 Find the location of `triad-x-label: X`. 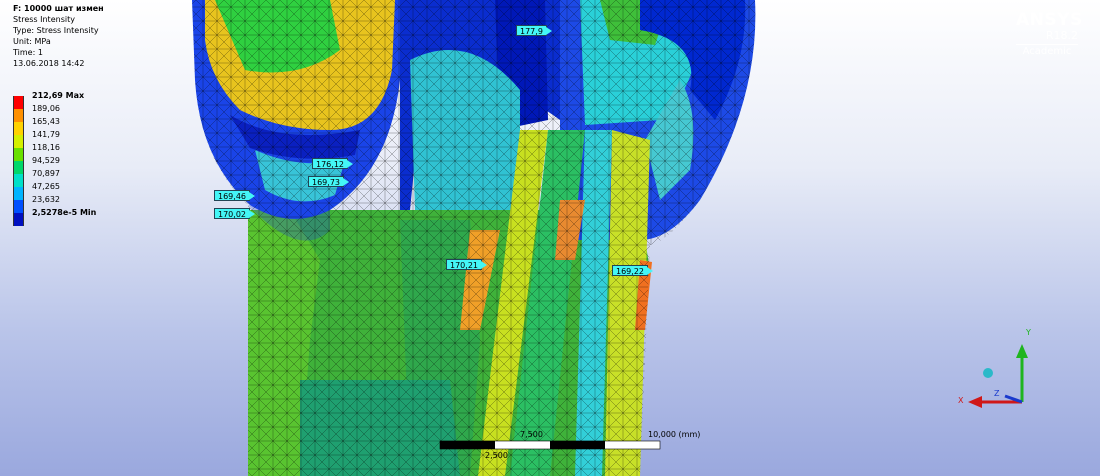

triad-x-label: X is located at coordinates (961, 400).